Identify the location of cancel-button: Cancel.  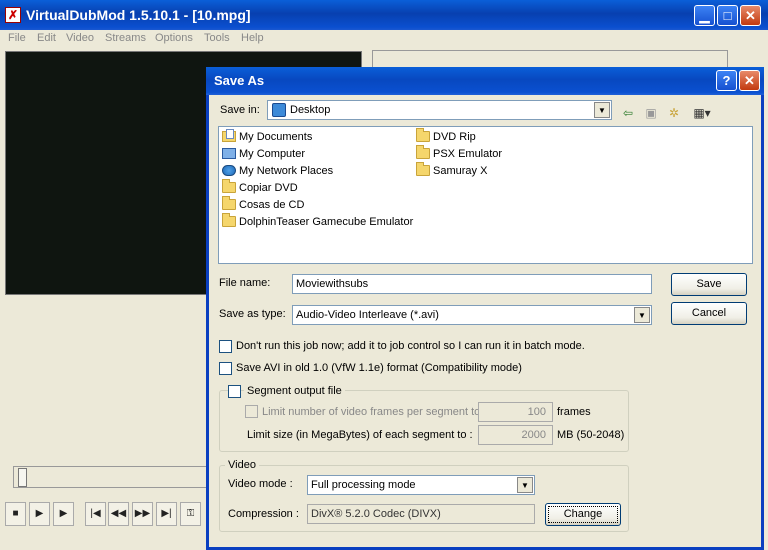
(709, 313).